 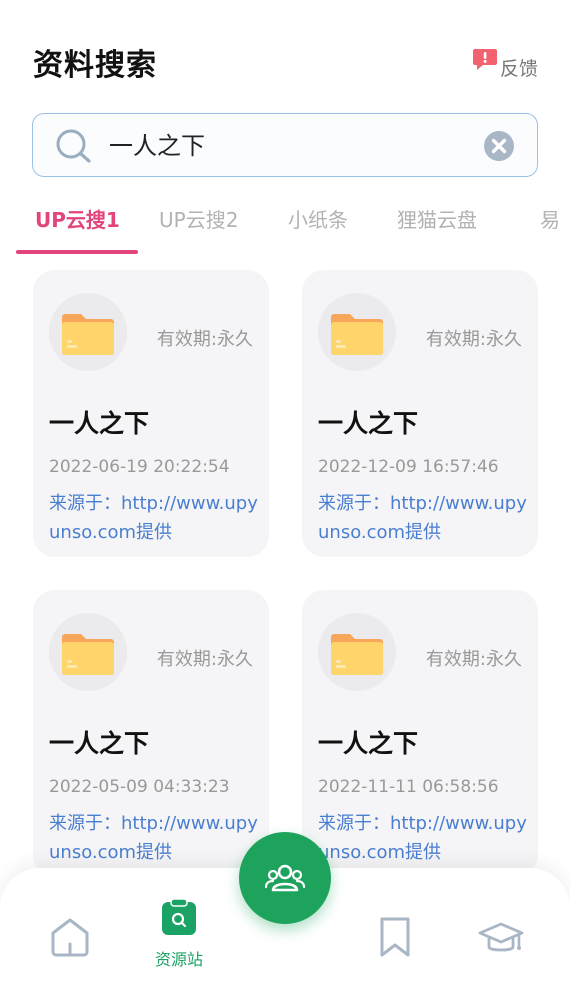 I want to click on tab-yi: 易, so click(x=550, y=218).